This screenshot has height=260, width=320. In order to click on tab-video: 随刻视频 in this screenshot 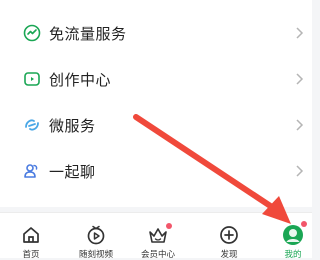, I will do `click(96, 236)`.